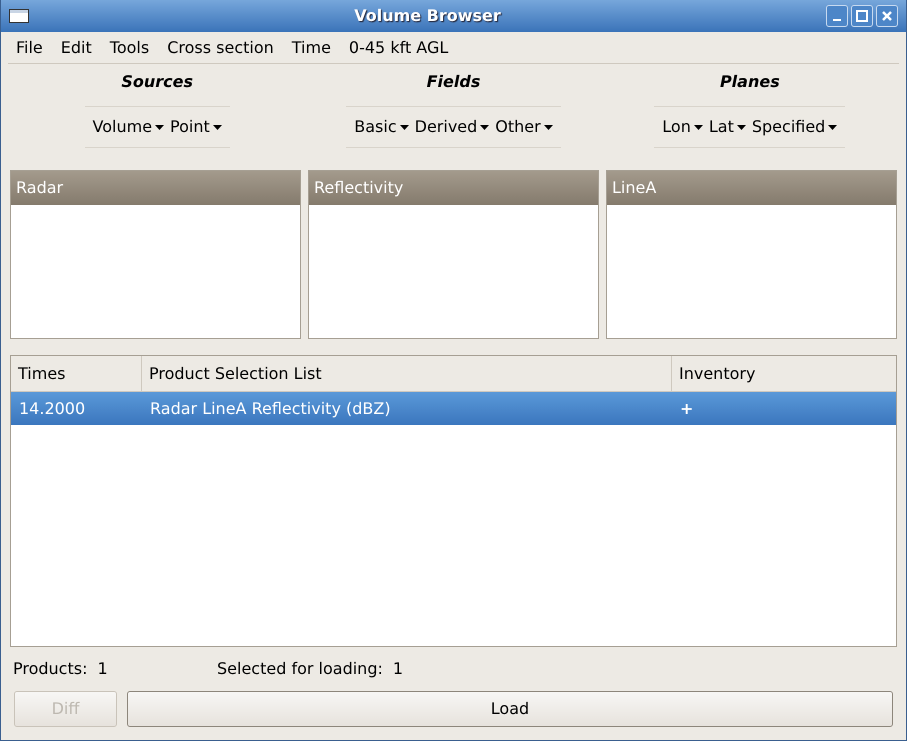 This screenshot has height=741, width=907. Describe the element at coordinates (50, 669) in the screenshot. I see `status-label: Products:` at that location.